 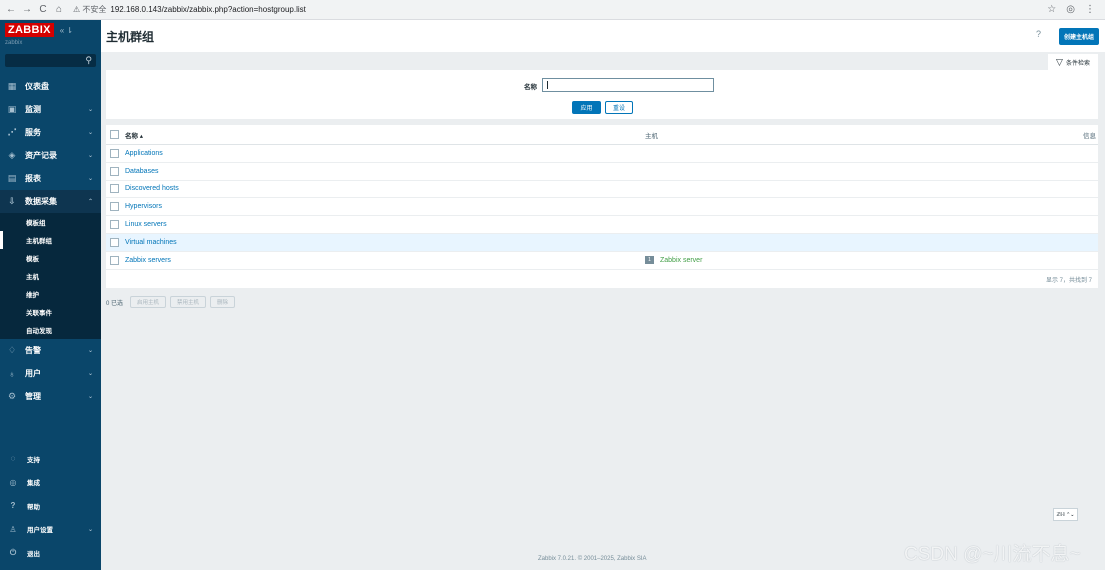 I want to click on enable-hosts-button: 启用主机, so click(x=148, y=302).